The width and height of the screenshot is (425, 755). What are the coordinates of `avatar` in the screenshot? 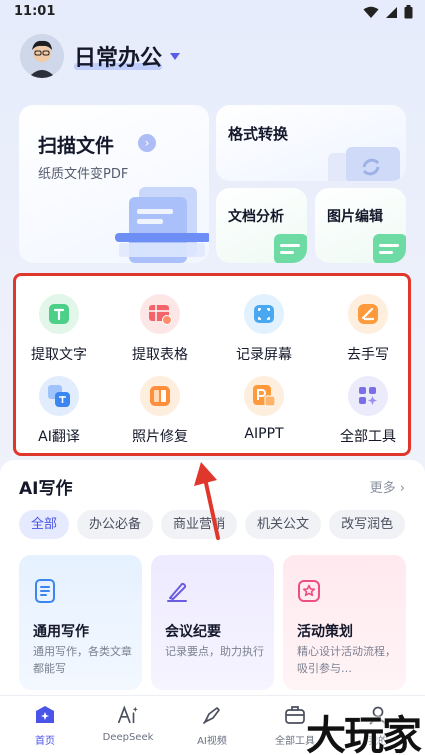 It's located at (42, 56).